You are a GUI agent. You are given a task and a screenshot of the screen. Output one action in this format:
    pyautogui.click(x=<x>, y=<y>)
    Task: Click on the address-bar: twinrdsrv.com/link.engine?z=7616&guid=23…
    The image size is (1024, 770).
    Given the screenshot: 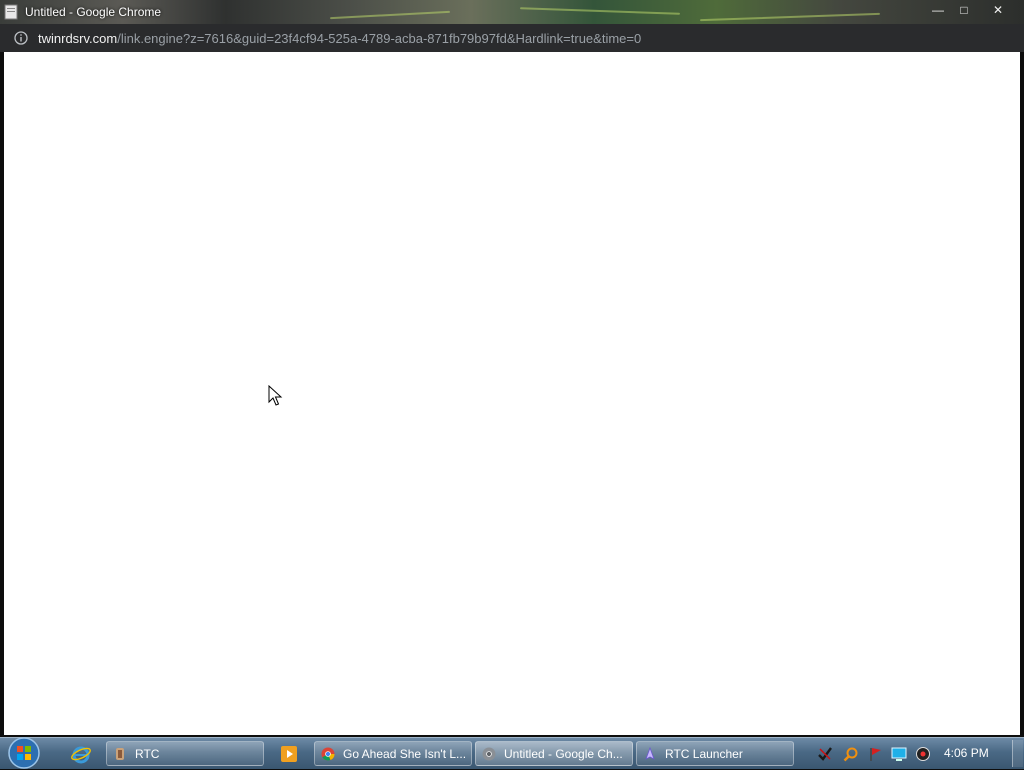 What is the action you would take?
    pyautogui.click(x=512, y=38)
    